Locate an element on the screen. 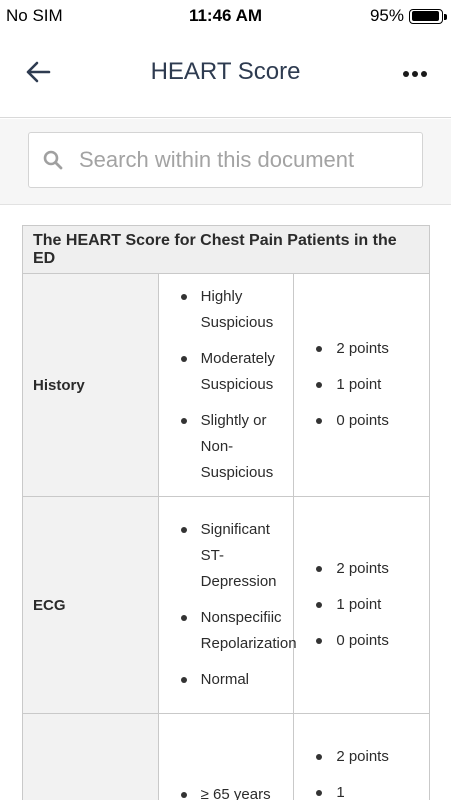 This screenshot has width=451, height=800. search-bar is located at coordinates (225, 162).